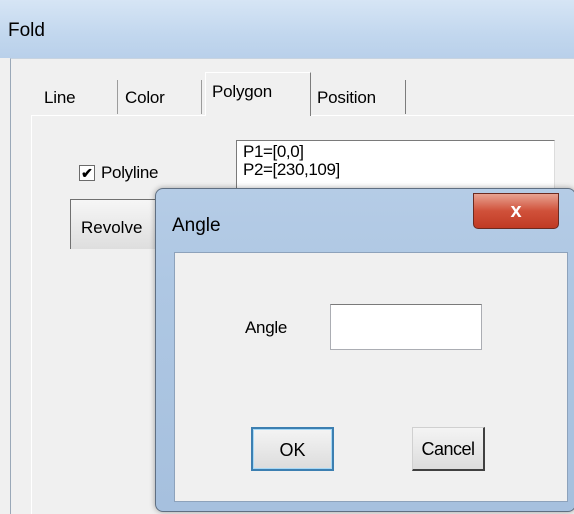  Describe the element at coordinates (358, 97) in the screenshot. I see `tab-position: Position` at that location.